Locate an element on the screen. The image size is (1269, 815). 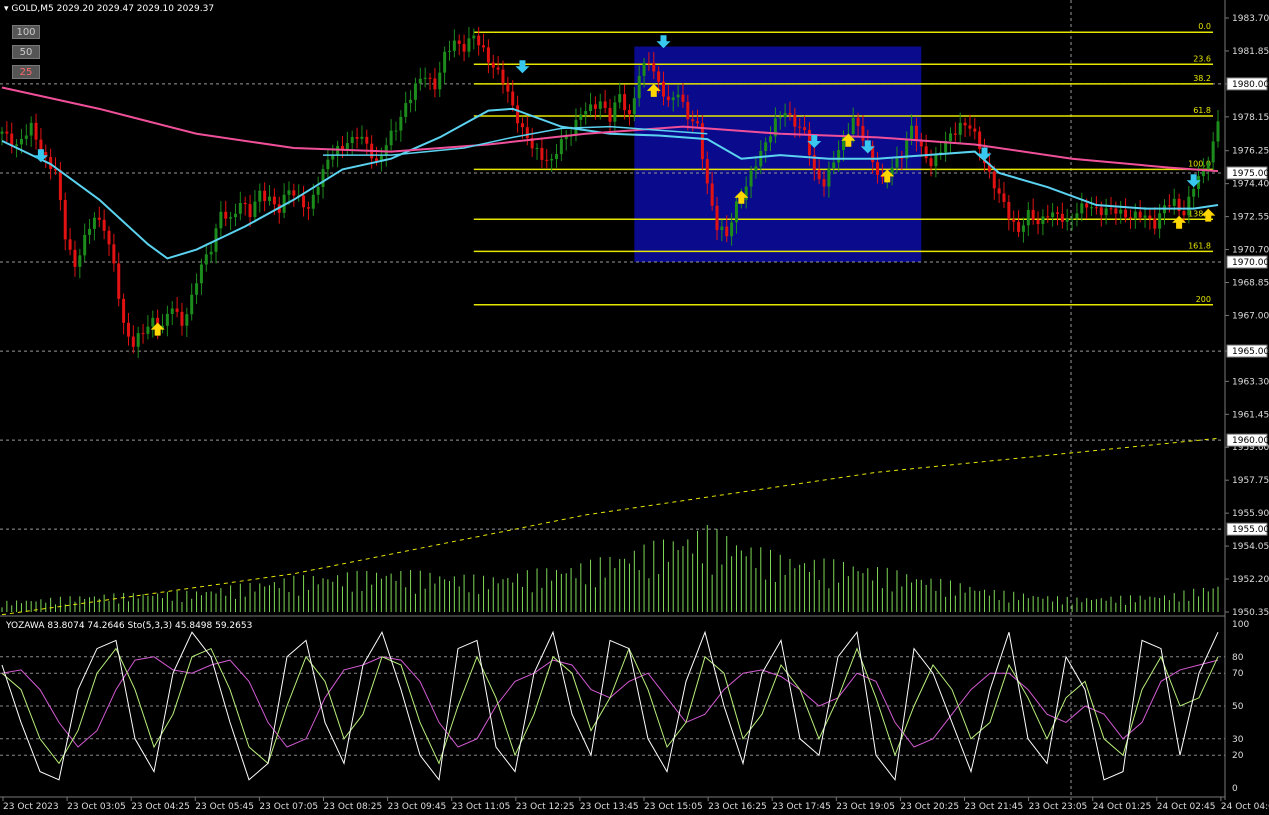
price-tick-label: 1954.05 is located at coordinates (1250, 547).